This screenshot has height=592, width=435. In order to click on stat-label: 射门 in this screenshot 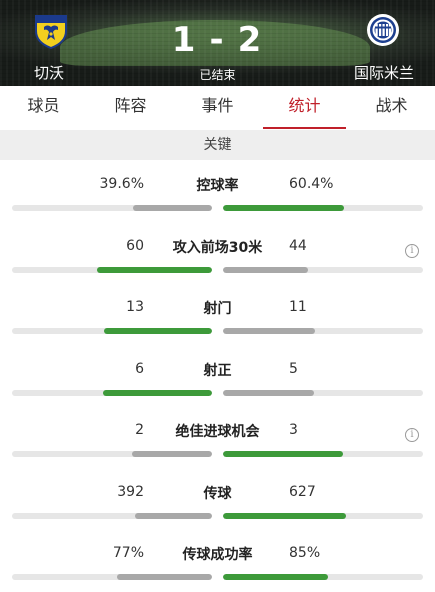, I will do `click(217, 309)`.